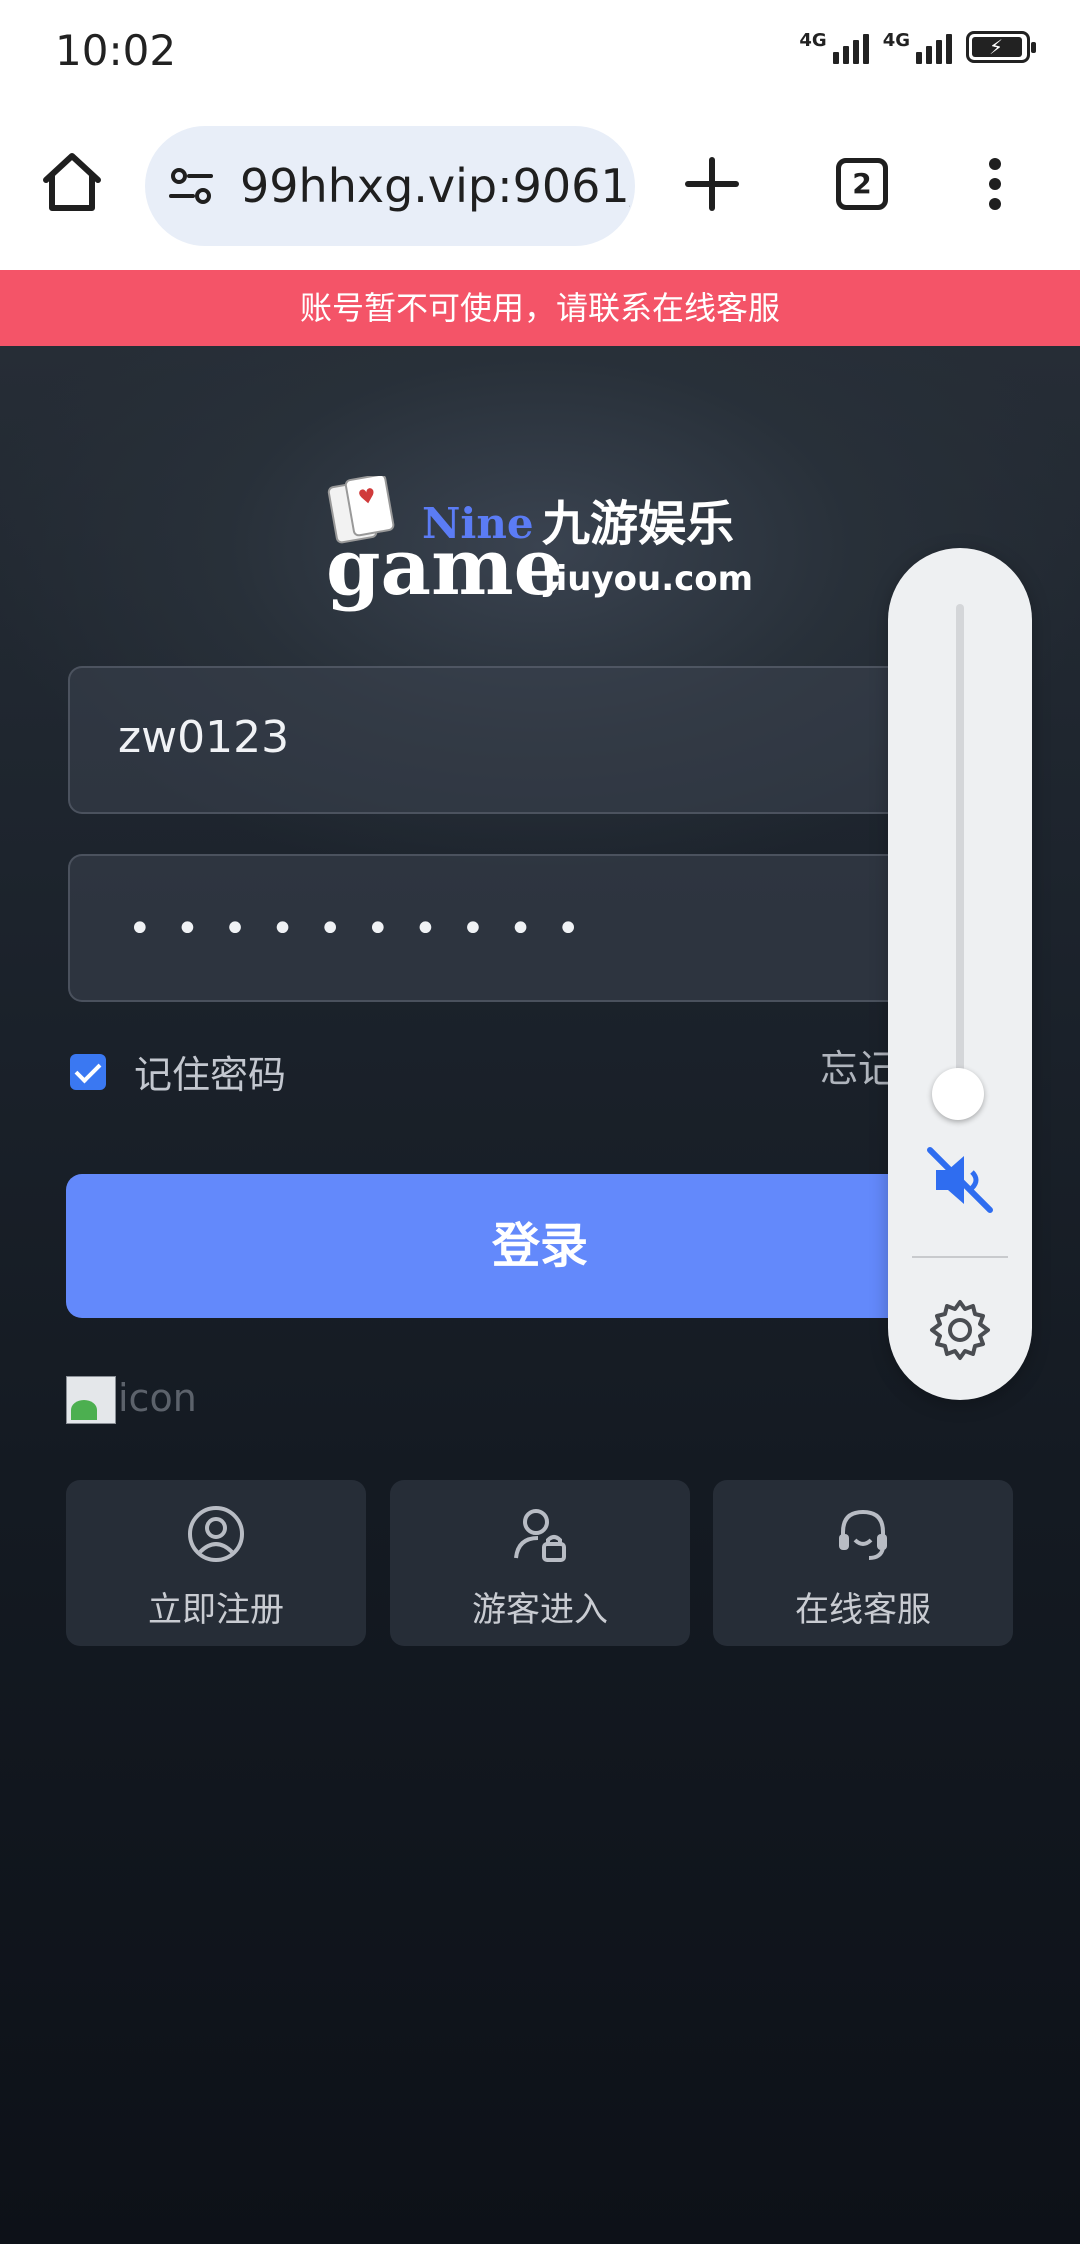  Describe the element at coordinates (210, 1071) in the screenshot. I see `remember-label: 记住密码` at that location.